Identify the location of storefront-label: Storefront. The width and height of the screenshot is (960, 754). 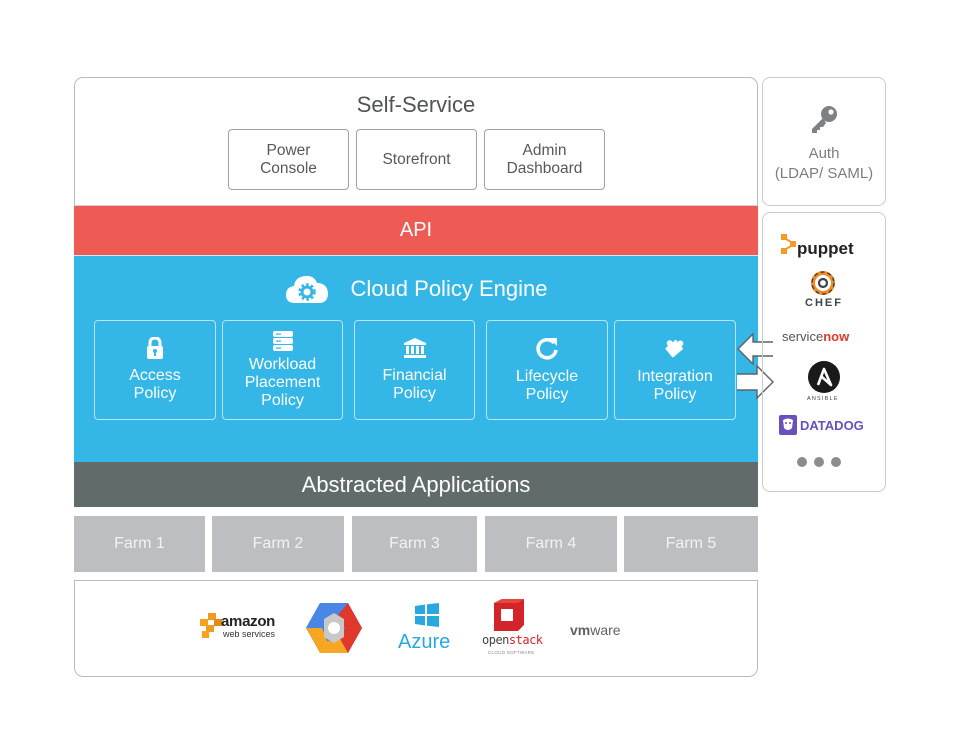
(416, 159).